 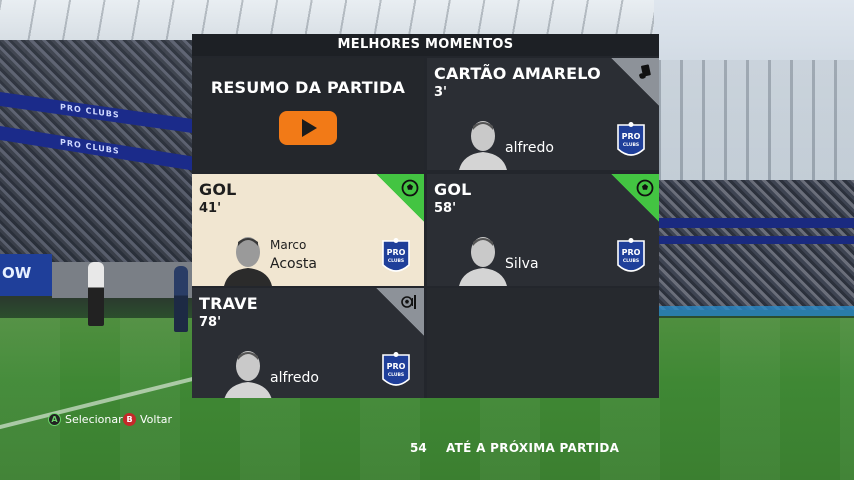 What do you see at coordinates (288, 245) in the screenshot?
I see `player-first-name: Marco` at bounding box center [288, 245].